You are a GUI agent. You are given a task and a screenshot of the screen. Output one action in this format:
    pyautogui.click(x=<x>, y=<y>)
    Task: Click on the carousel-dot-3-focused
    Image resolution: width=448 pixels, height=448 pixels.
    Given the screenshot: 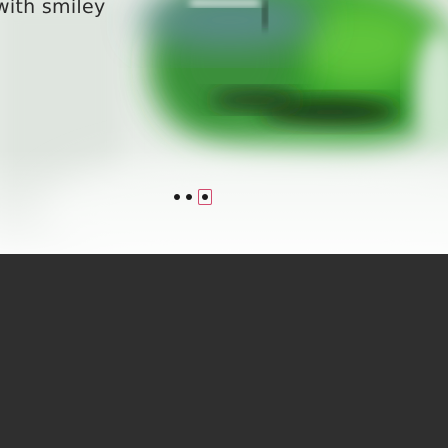 What is the action you would take?
    pyautogui.click(x=205, y=197)
    